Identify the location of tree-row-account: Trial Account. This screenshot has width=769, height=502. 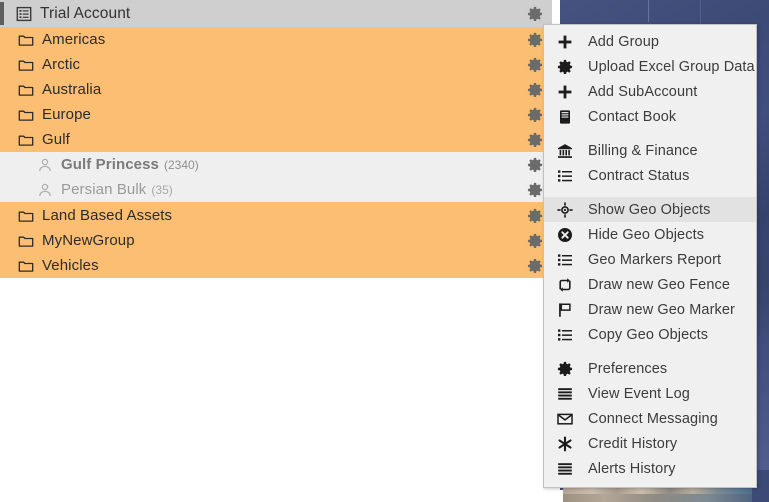
(276, 13).